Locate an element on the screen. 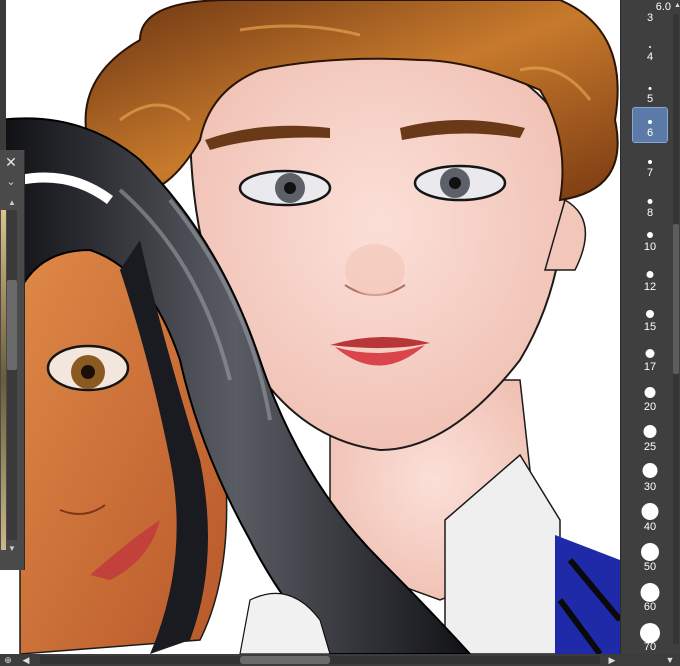 This screenshot has width=680, height=666. brush-size-label: 70 is located at coordinates (650, 647).